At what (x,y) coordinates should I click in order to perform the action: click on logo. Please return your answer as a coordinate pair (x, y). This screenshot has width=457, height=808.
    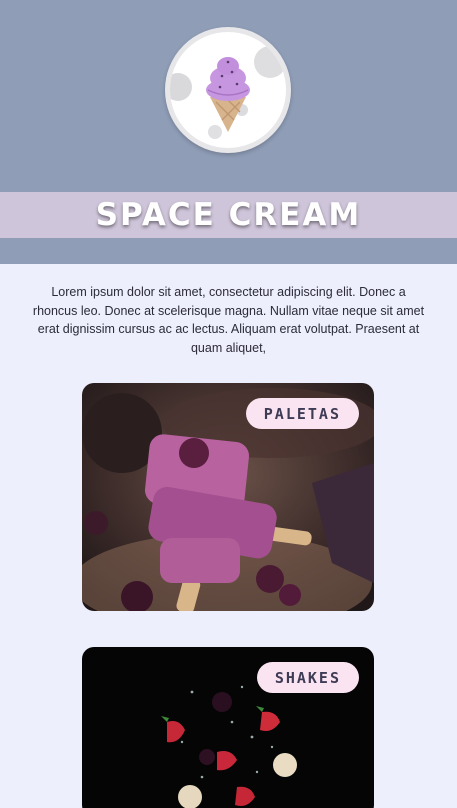
    Looking at the image, I should click on (228, 90).